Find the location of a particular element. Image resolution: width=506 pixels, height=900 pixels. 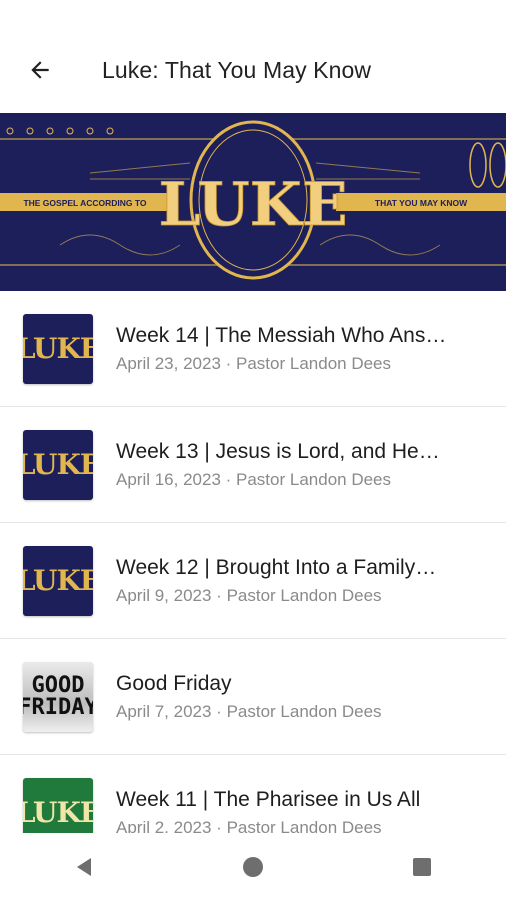

nav-recents-button is located at coordinates (422, 867).